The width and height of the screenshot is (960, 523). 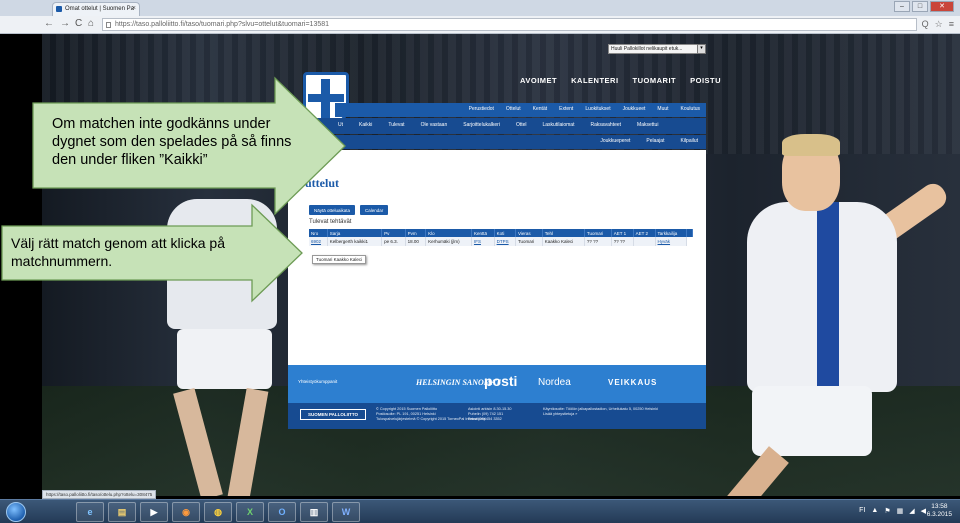 I want to click on language-indicator: FI, so click(x=862, y=511).